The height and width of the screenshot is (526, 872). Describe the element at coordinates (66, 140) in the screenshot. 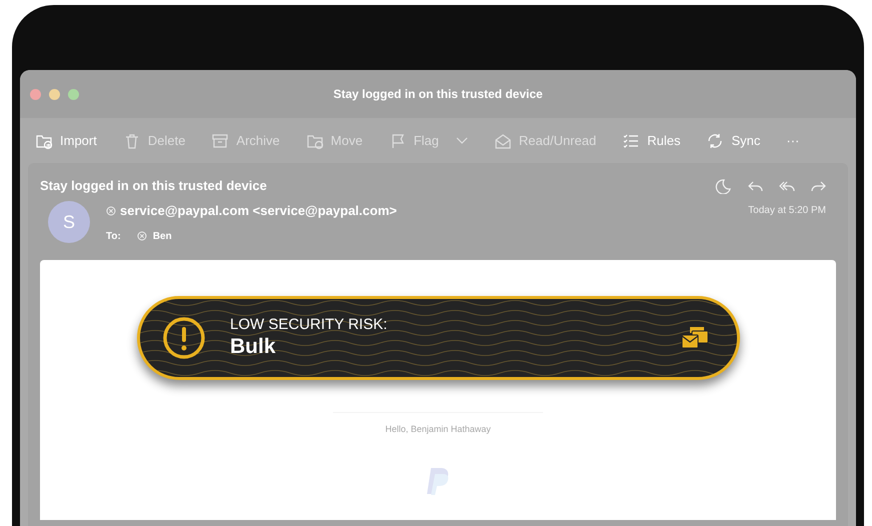

I see `import-button: Import` at that location.